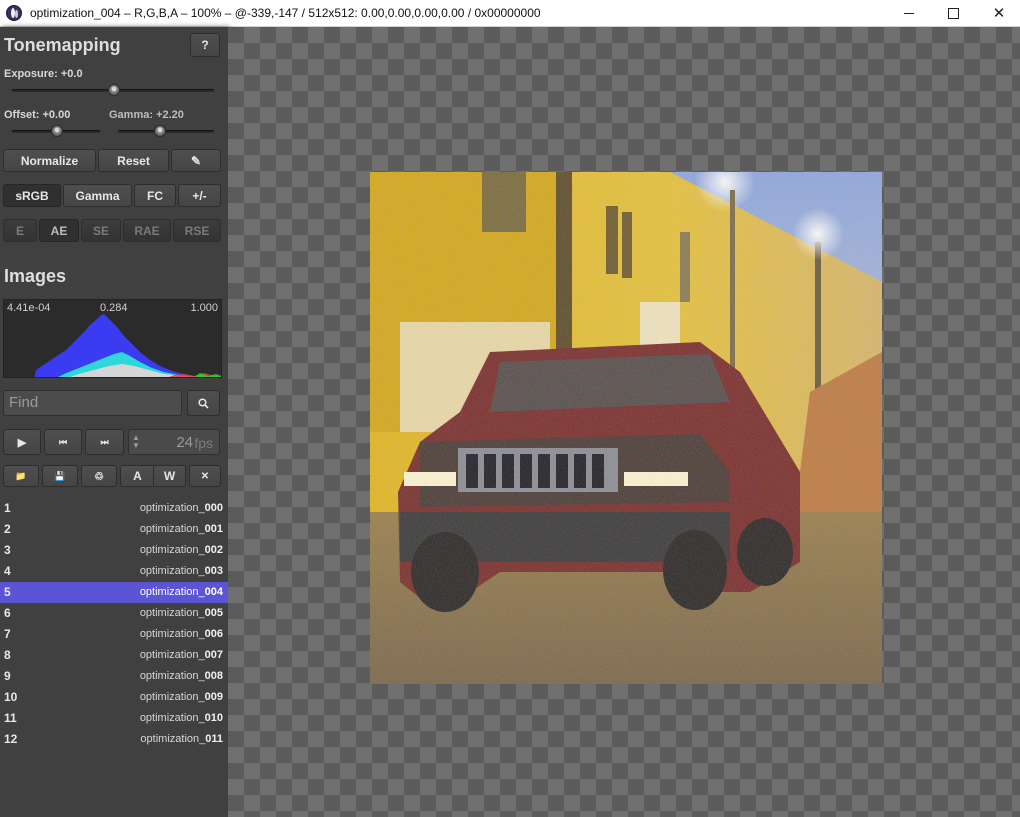 The width and height of the screenshot is (1020, 817). I want to click on offset-slider-handle, so click(57, 131).